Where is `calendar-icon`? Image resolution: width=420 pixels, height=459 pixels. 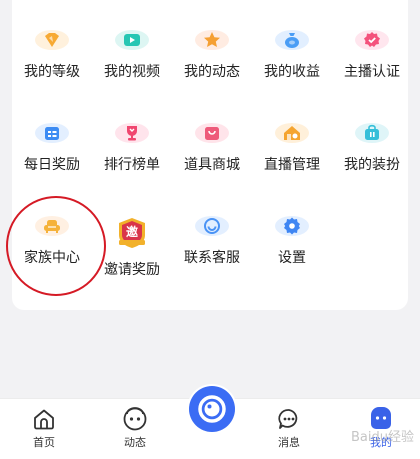
calendar-icon is located at coordinates (52, 133).